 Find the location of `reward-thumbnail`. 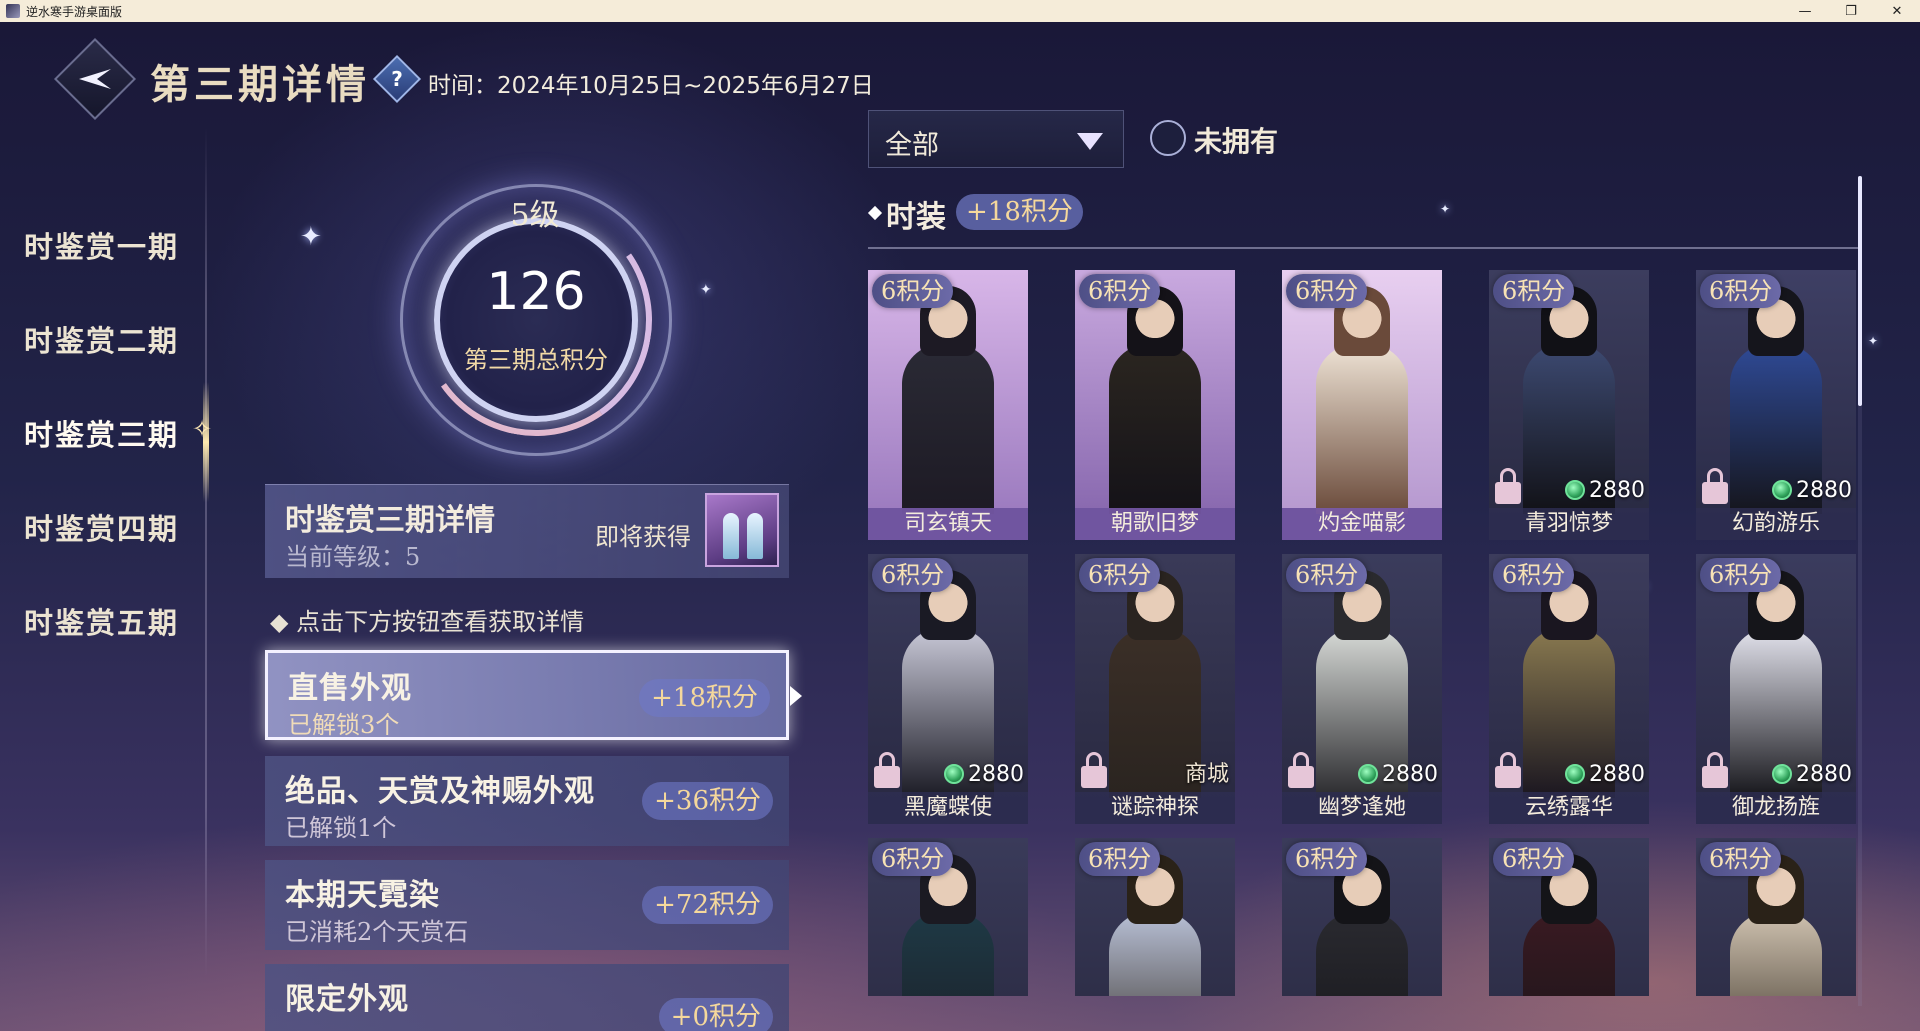

reward-thumbnail is located at coordinates (742, 530).